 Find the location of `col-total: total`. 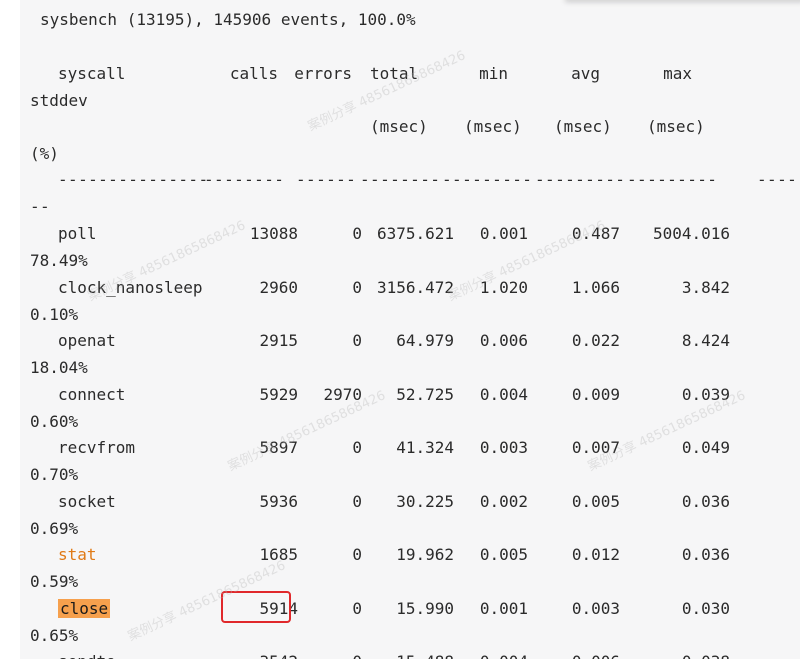

col-total: total is located at coordinates (394, 73).